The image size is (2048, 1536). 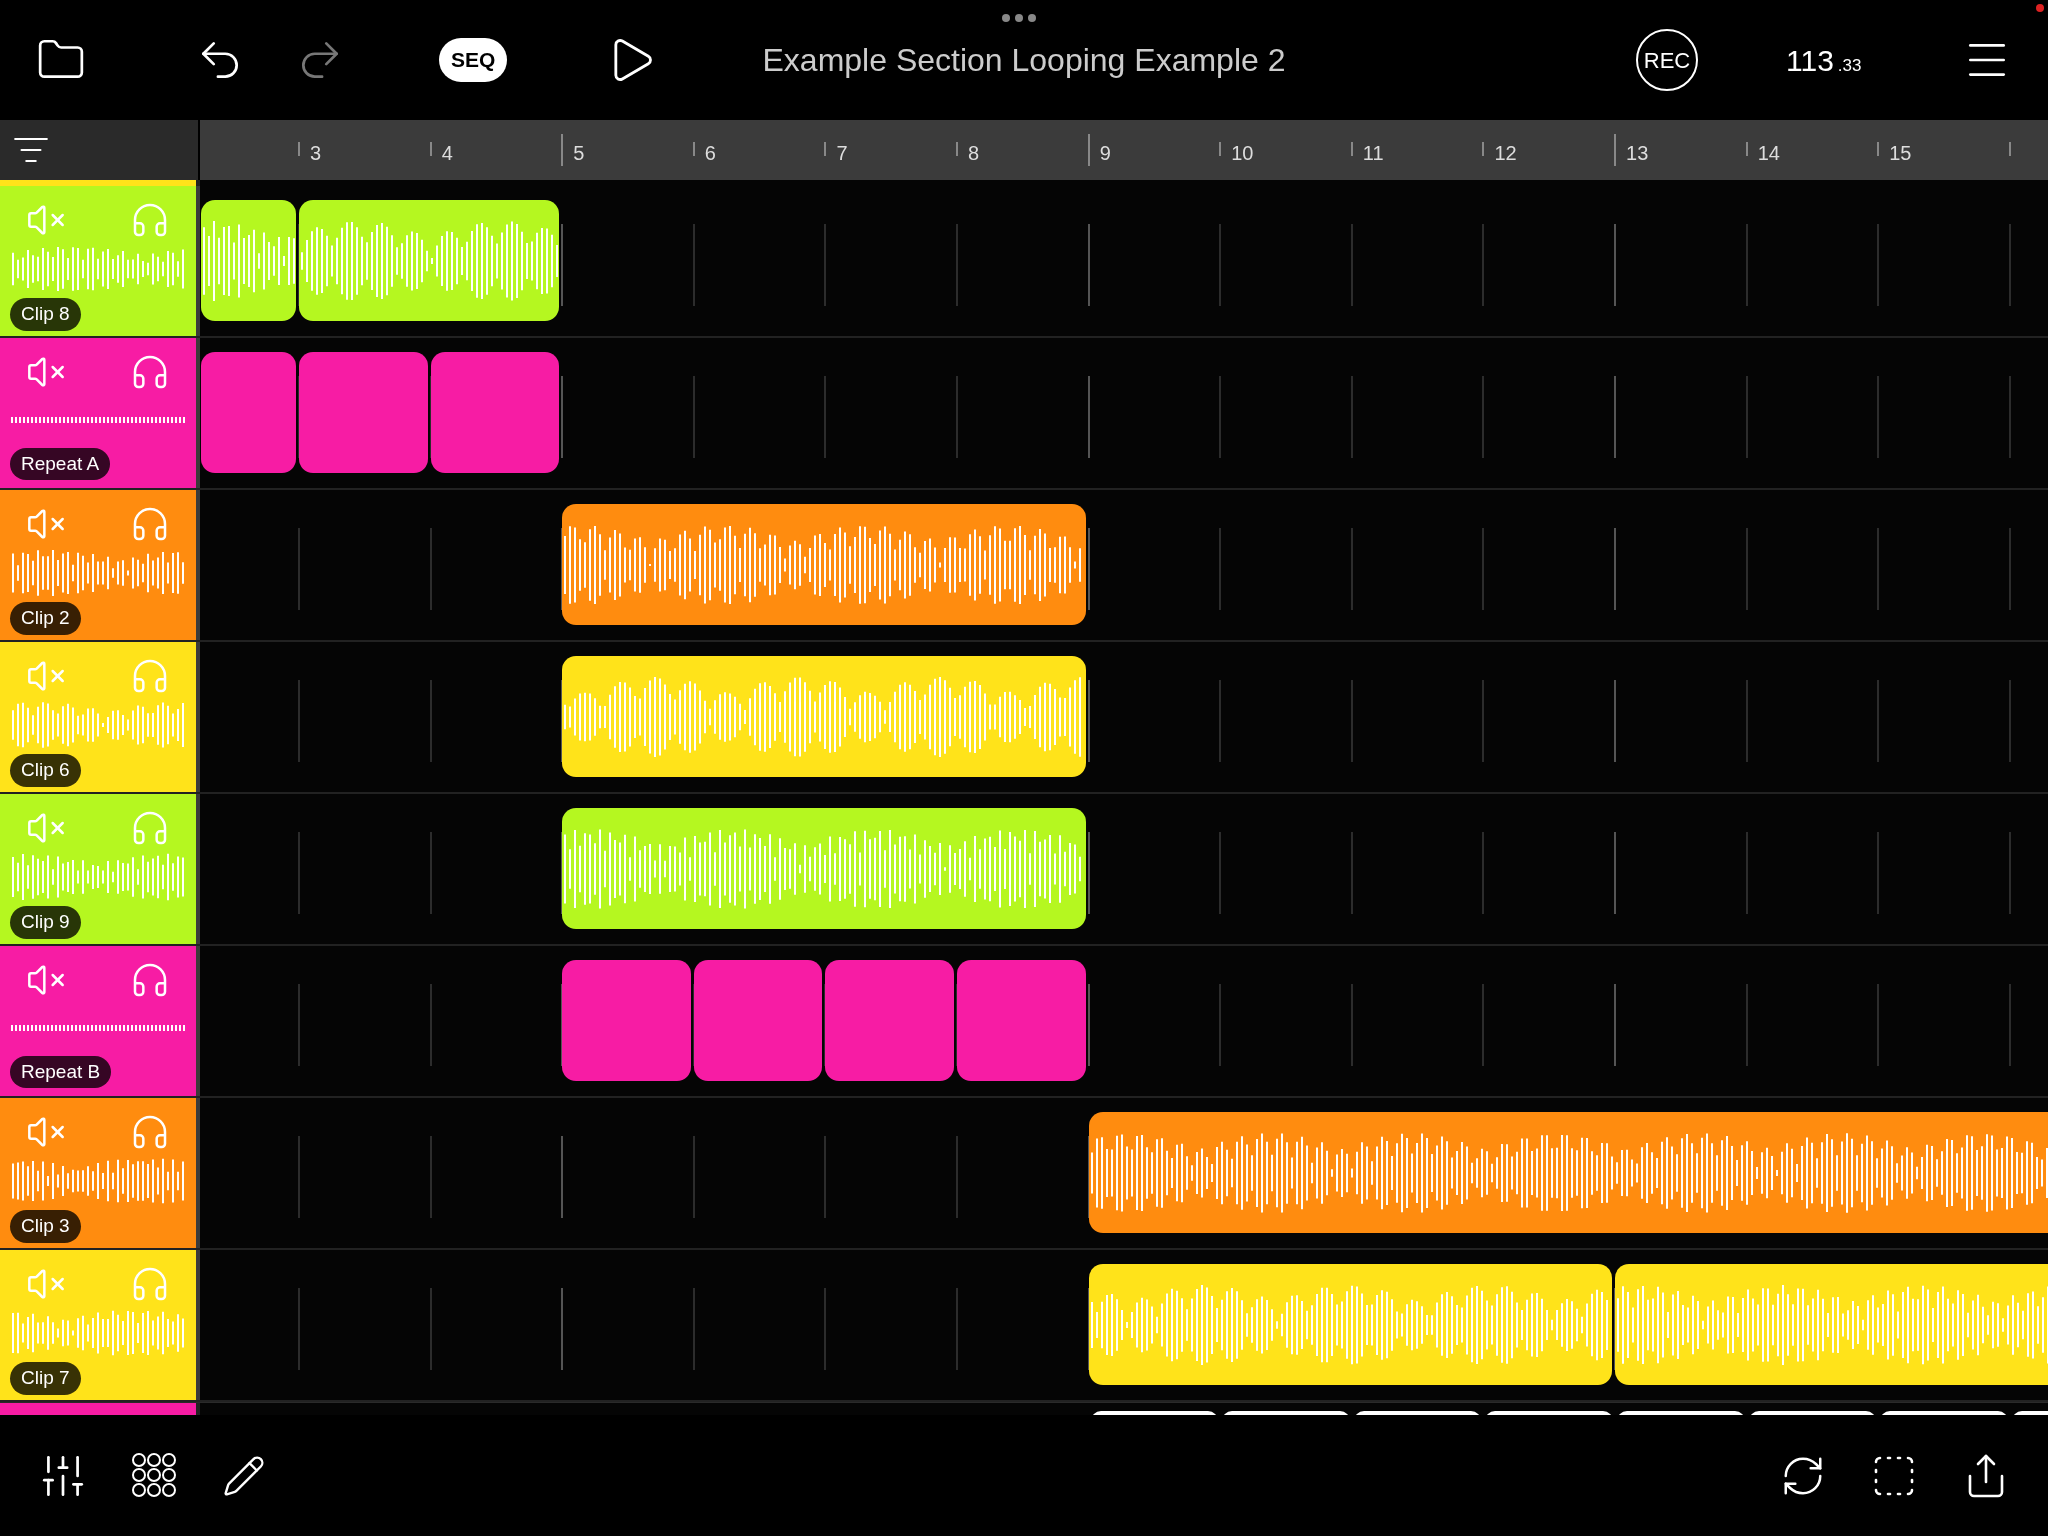 I want to click on track-name: Repeat A, so click(x=60, y=463).